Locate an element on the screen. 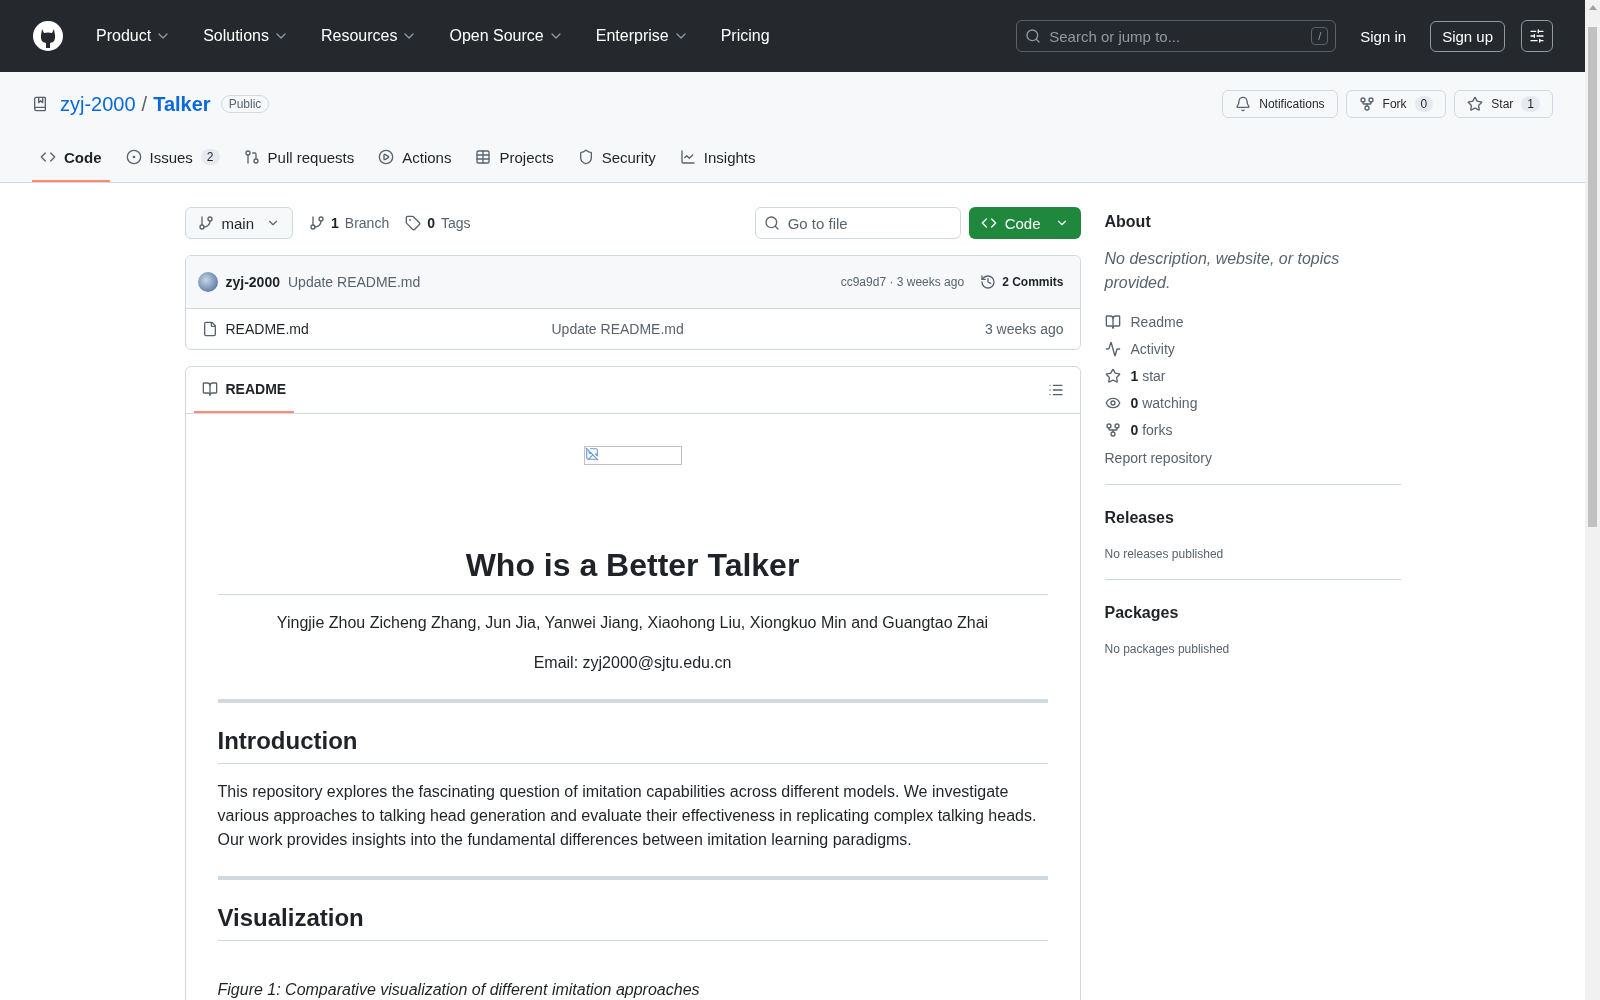 The height and width of the screenshot is (1000, 1600). broken-image-icon is located at coordinates (591, 454).